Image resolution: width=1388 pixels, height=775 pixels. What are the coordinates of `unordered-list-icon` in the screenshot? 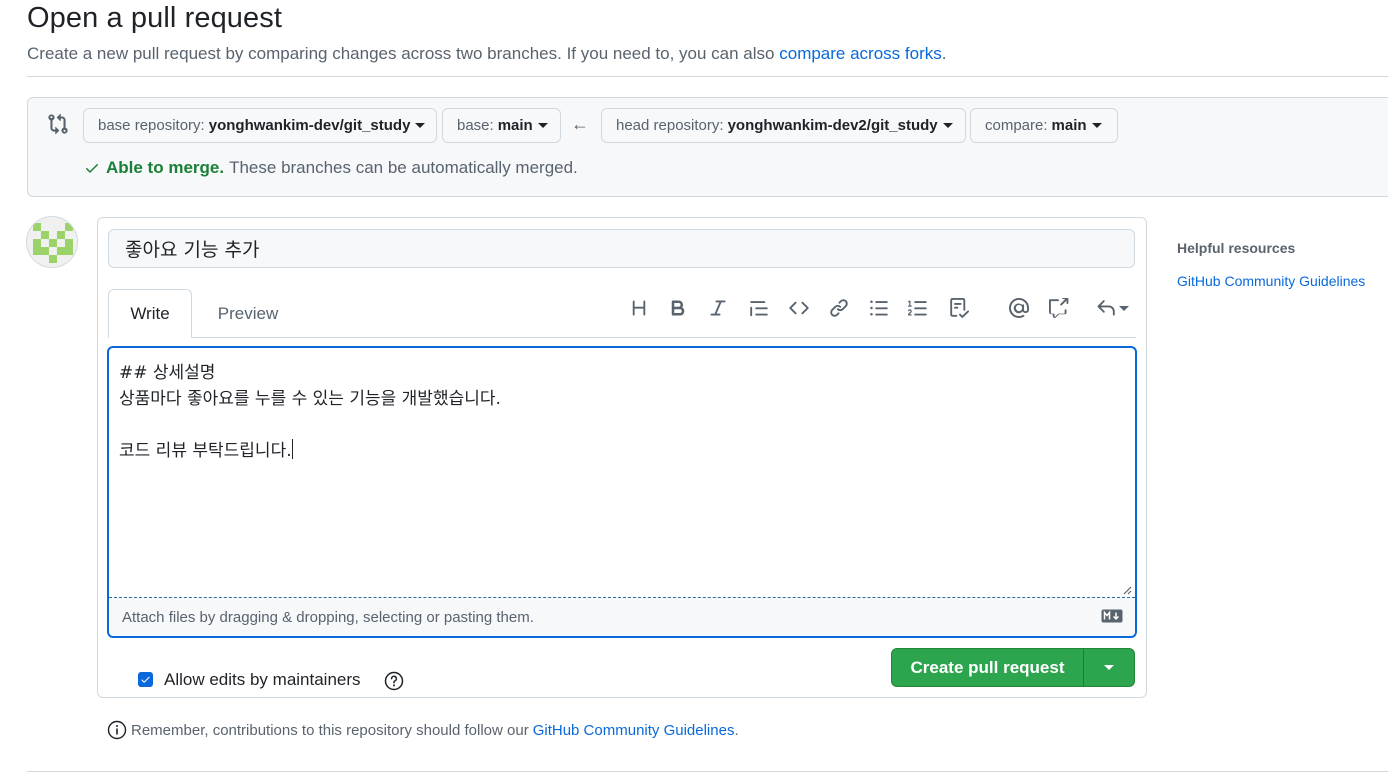 It's located at (879, 308).